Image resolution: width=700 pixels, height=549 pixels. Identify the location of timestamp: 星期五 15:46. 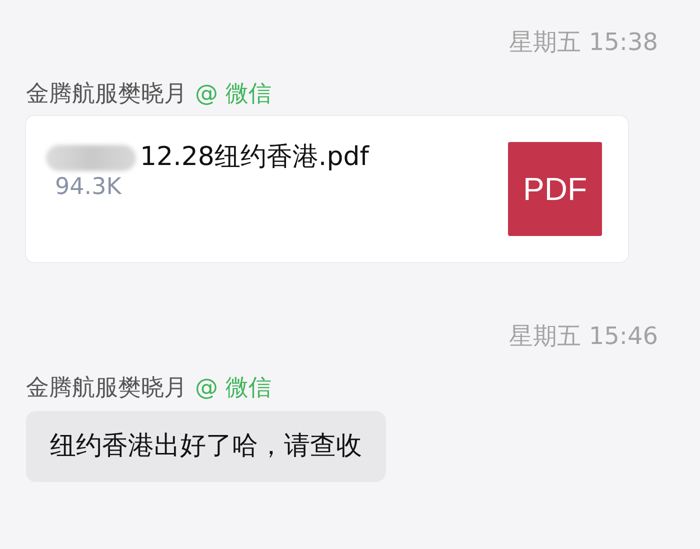
(583, 337).